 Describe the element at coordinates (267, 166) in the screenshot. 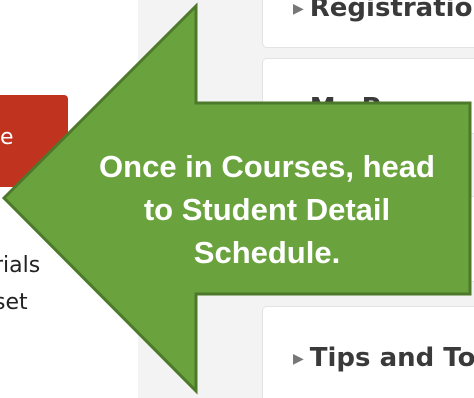

I see `callout-line-1: Once in Courses, head` at that location.